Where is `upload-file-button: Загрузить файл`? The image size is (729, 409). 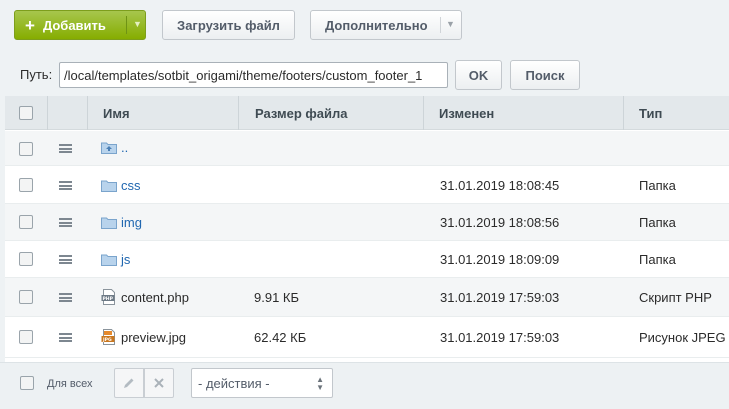
upload-file-button: Загрузить файл is located at coordinates (228, 25).